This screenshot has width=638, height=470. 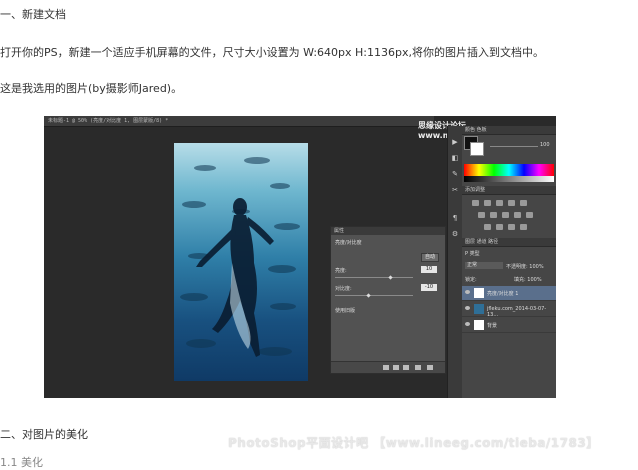 What do you see at coordinates (455, 158) in the screenshot?
I see `history-icon: ◧` at bounding box center [455, 158].